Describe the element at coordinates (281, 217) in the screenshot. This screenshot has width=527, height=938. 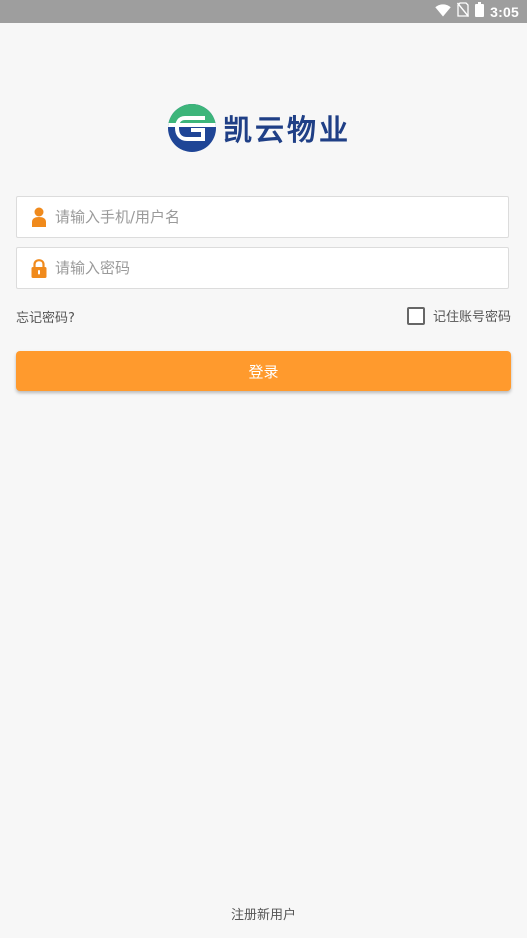
I see `username-input` at that location.